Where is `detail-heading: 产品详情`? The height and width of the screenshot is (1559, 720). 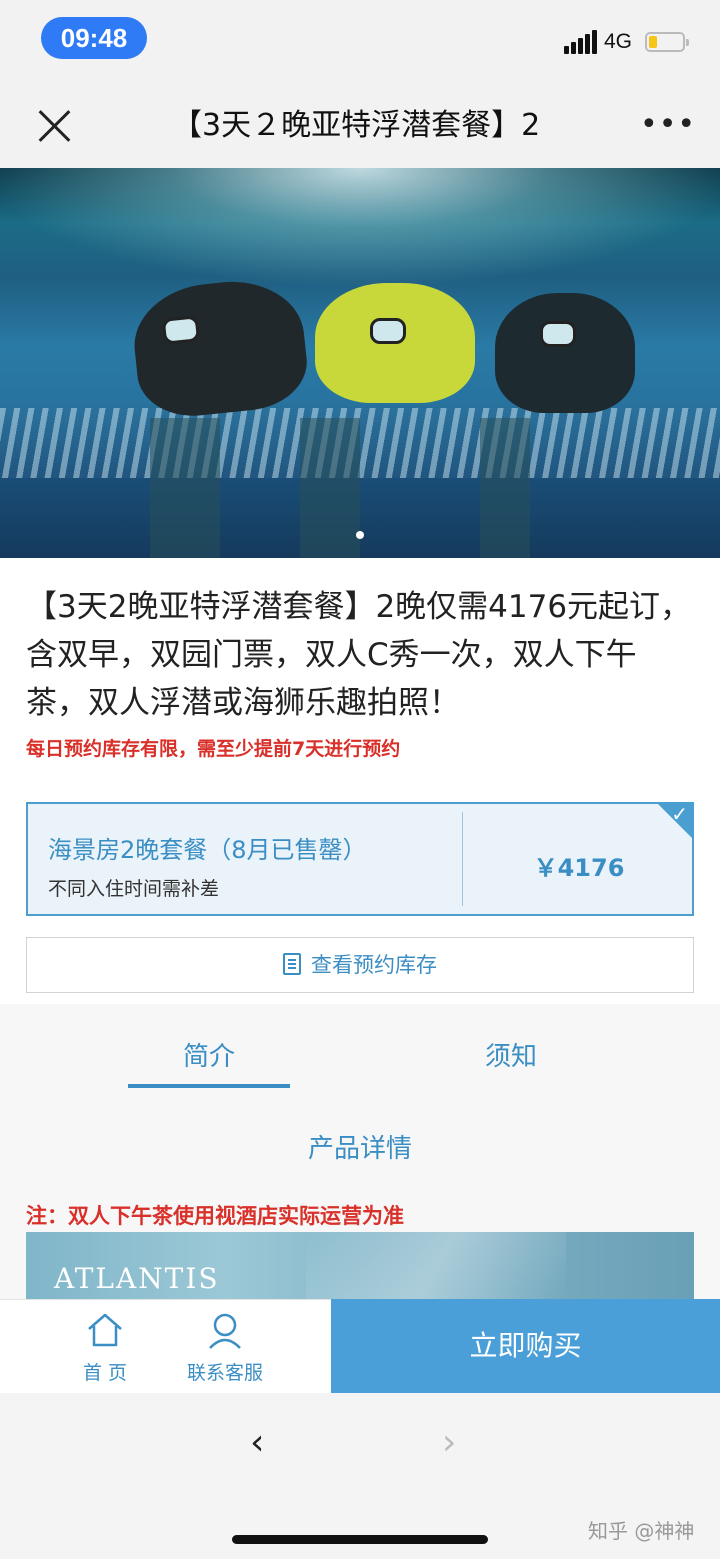
detail-heading: 产品详情 is located at coordinates (359, 1149).